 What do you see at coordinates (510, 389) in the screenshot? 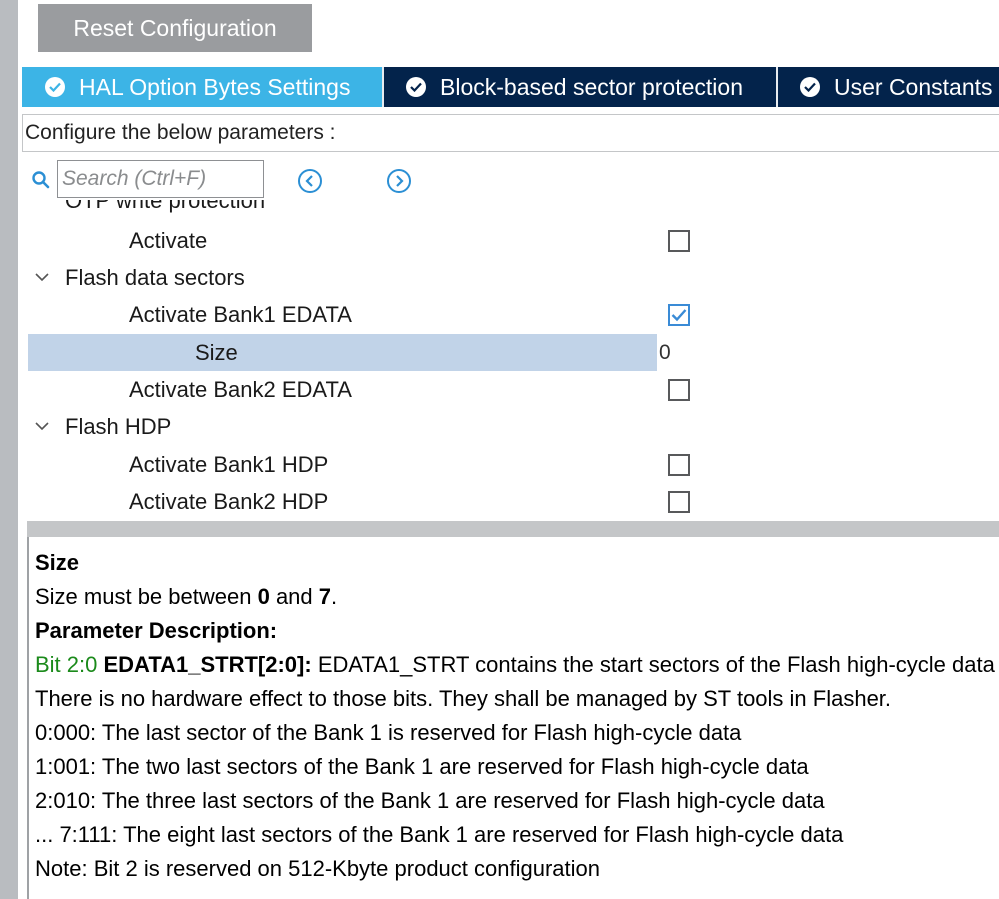
I see `tree-item-activate-bank2-edata: Activate Bank2 EDATA` at bounding box center [510, 389].